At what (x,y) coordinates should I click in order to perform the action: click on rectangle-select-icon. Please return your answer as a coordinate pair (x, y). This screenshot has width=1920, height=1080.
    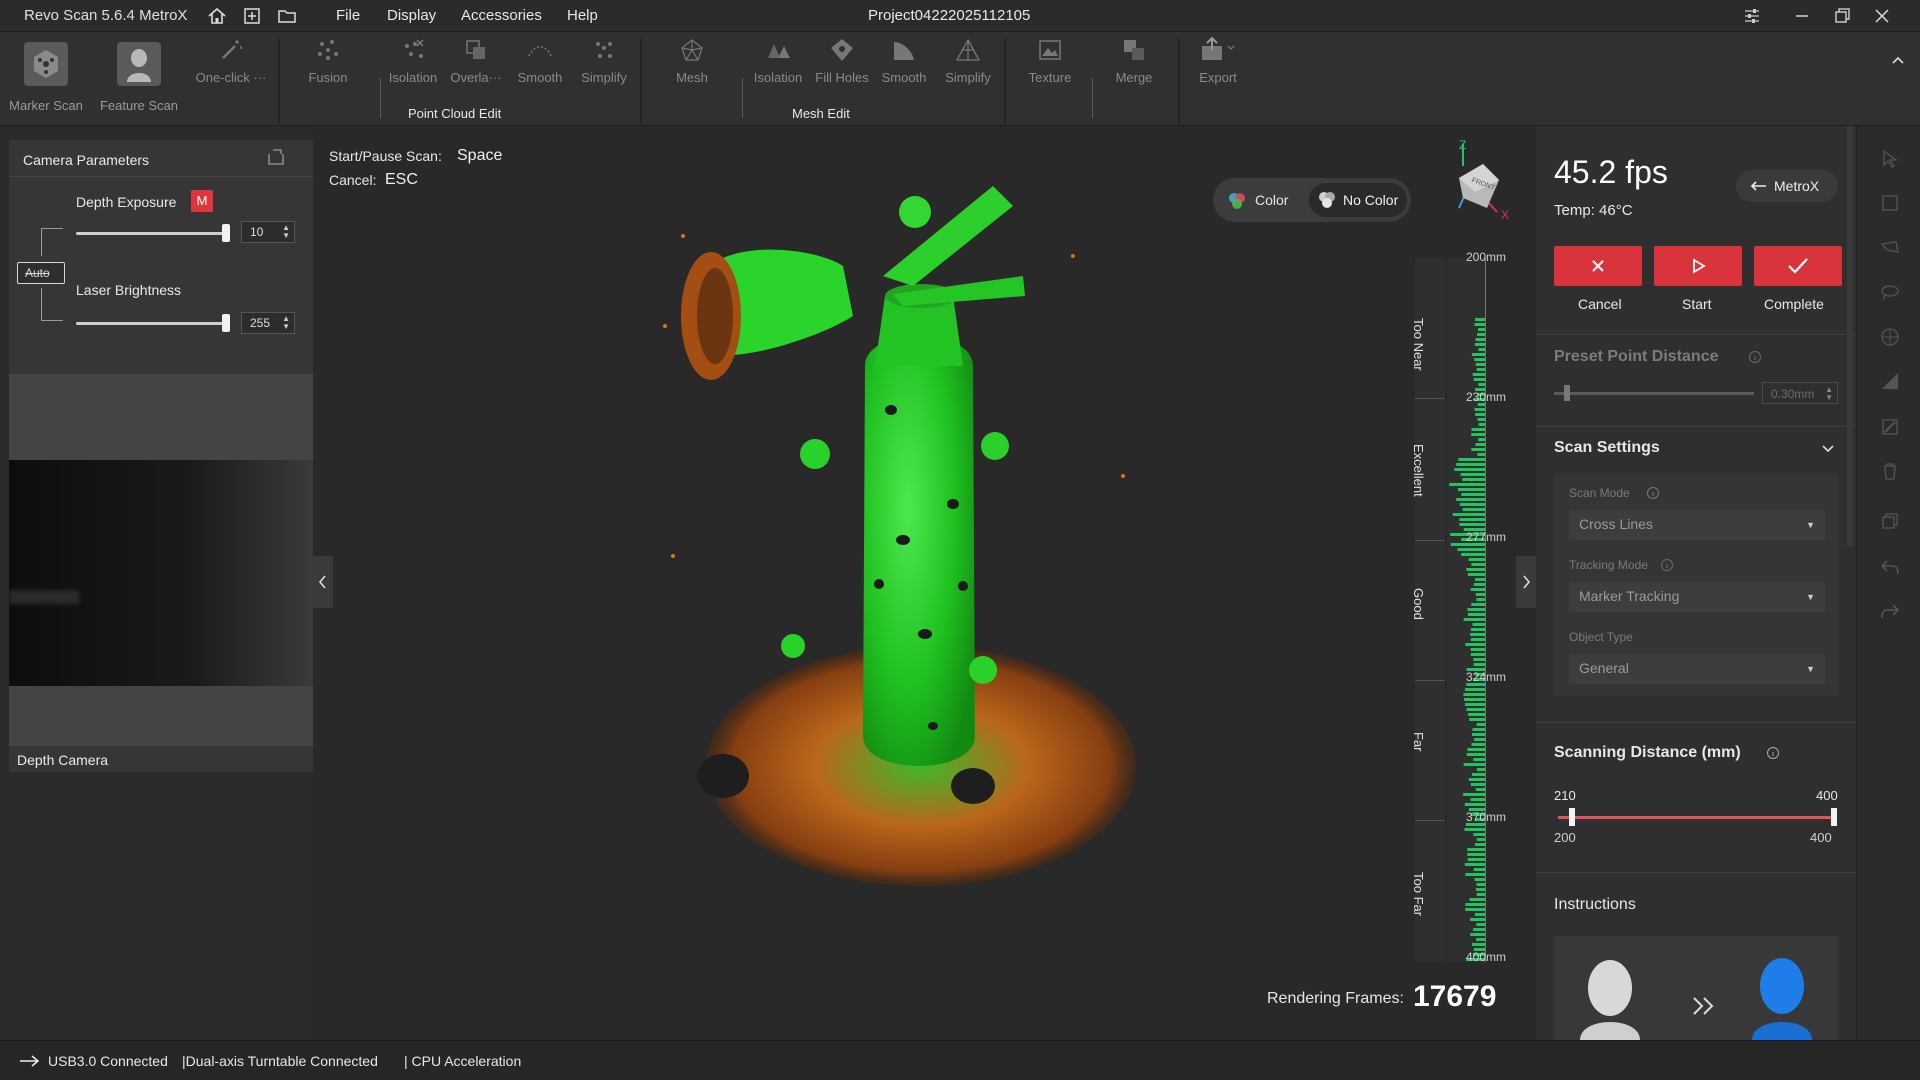
    Looking at the image, I should click on (1890, 203).